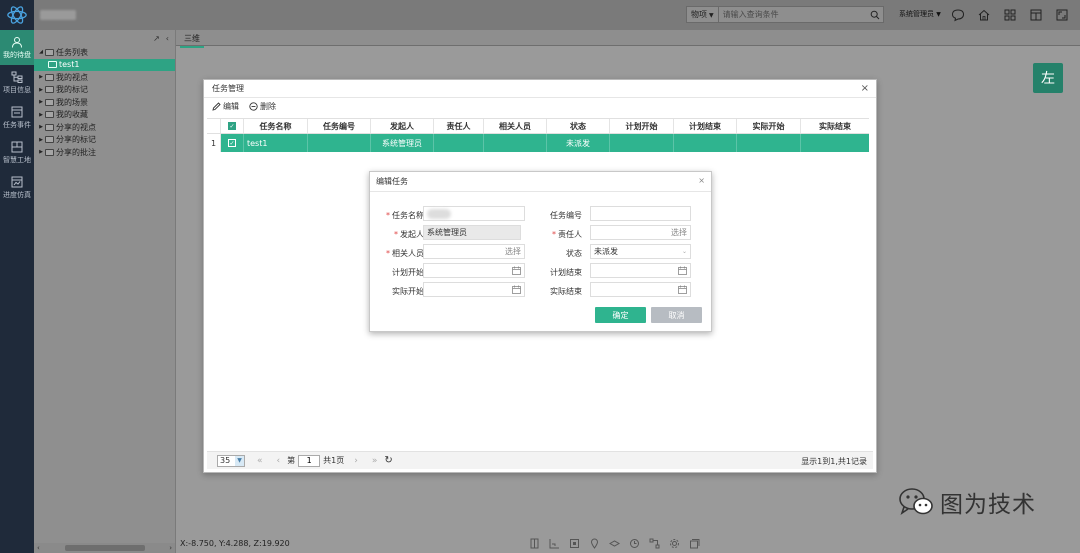 The width and height of the screenshot is (1080, 553). I want to click on row-checkbox: ✓, so click(232, 143).